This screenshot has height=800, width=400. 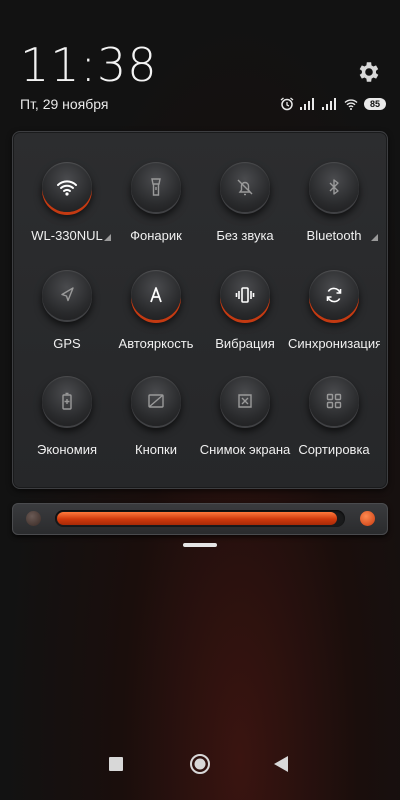 I want to click on toggle-buttons: Кнопки, so click(x=156, y=426).